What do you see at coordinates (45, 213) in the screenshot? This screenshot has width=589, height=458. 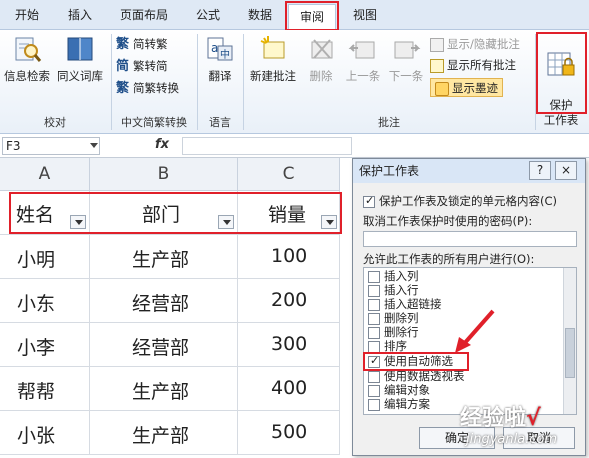 I see `header-cell-name: 姓名` at bounding box center [45, 213].